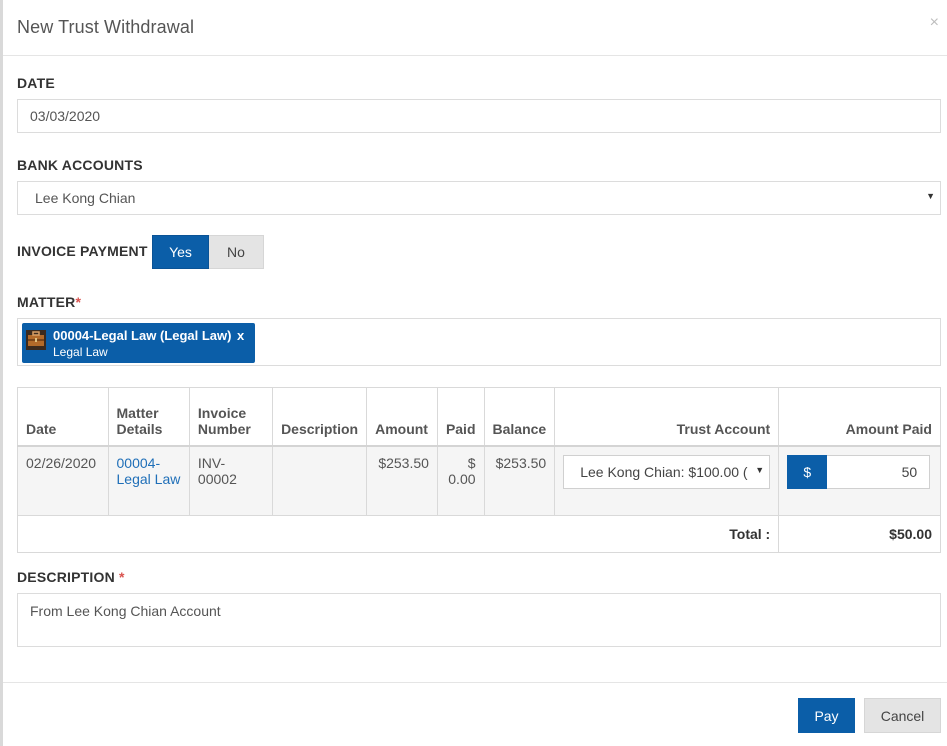  Describe the element at coordinates (36, 340) in the screenshot. I see `briefcase-icon` at that location.